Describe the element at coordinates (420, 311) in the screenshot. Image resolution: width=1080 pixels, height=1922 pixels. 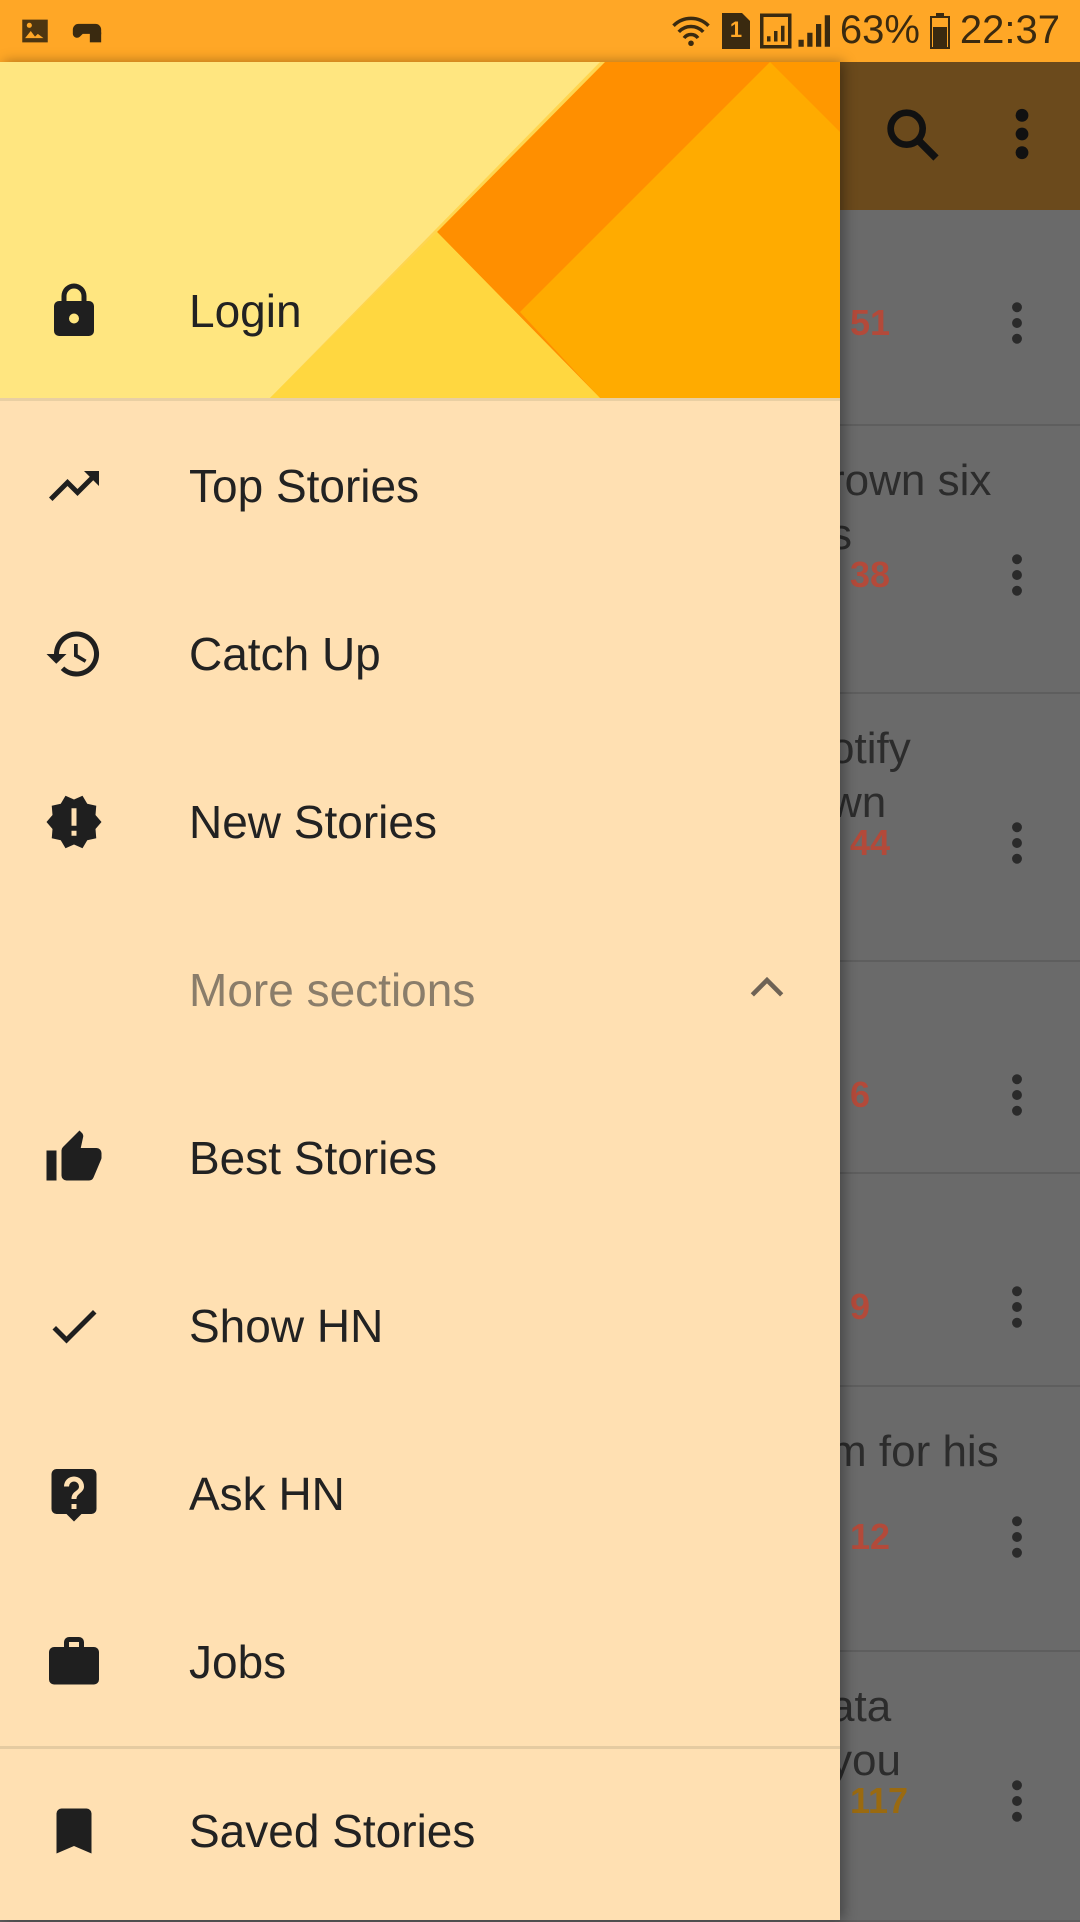
I see `login-button: Login` at that location.